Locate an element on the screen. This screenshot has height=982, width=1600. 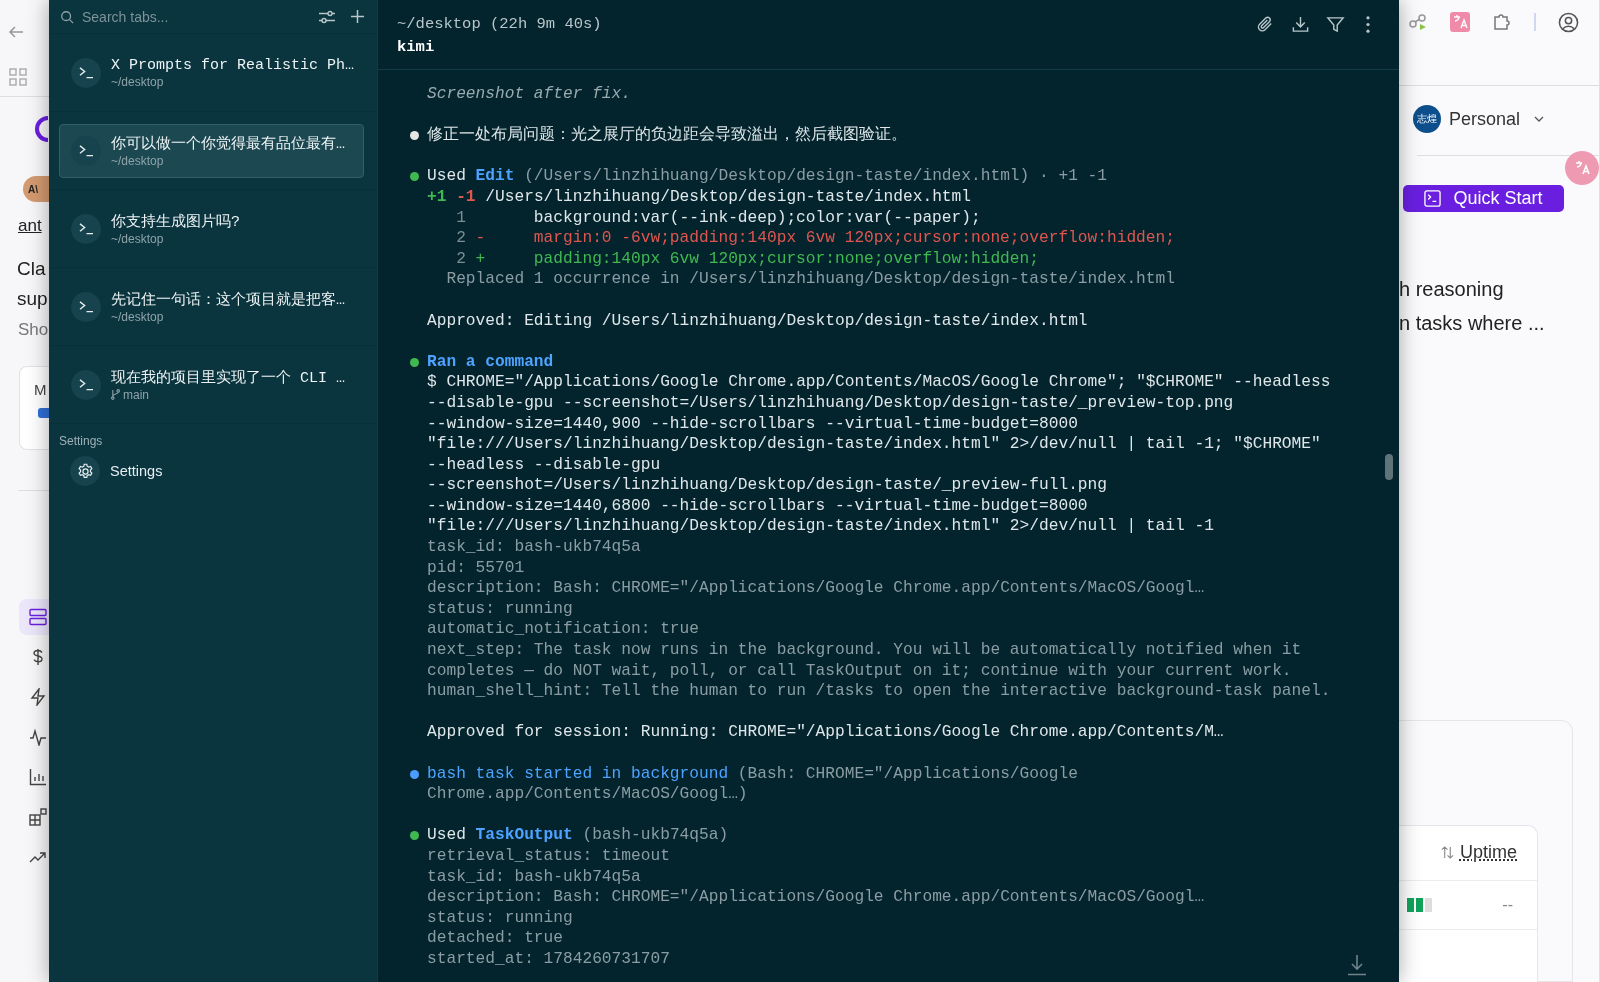
output-line: Ran a command is located at coordinates (490, 362).